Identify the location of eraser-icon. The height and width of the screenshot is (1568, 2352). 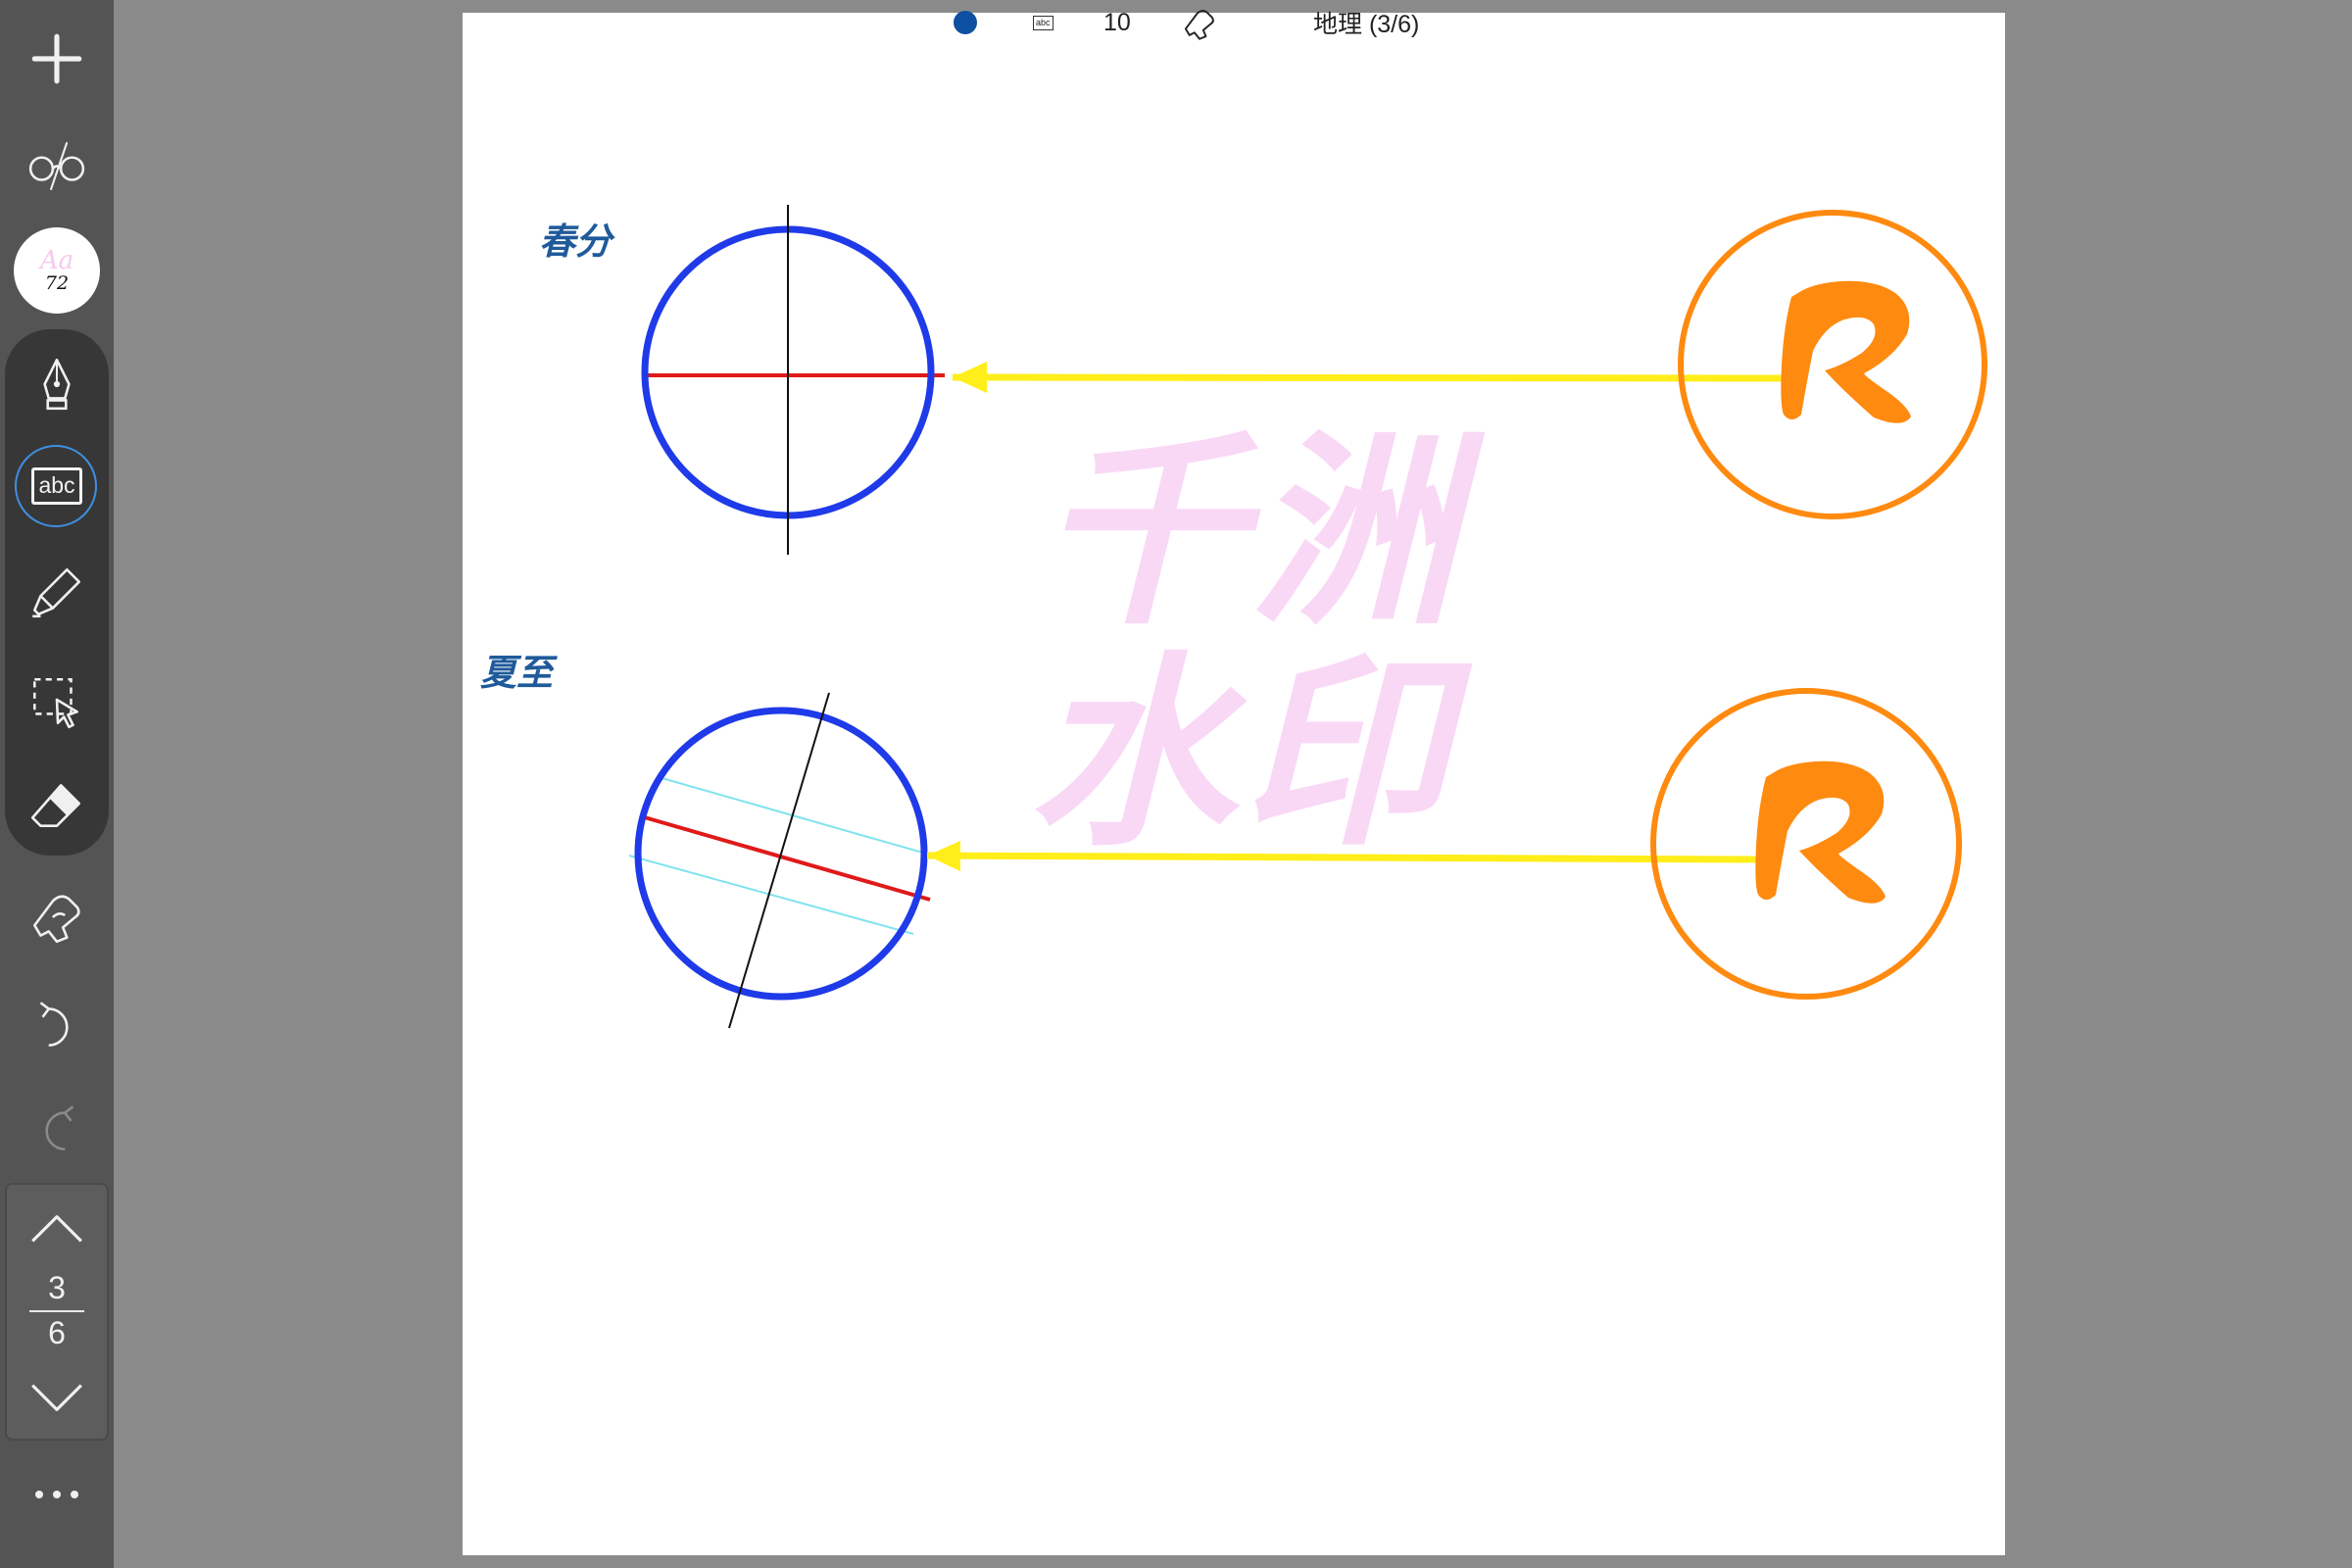
(55, 805).